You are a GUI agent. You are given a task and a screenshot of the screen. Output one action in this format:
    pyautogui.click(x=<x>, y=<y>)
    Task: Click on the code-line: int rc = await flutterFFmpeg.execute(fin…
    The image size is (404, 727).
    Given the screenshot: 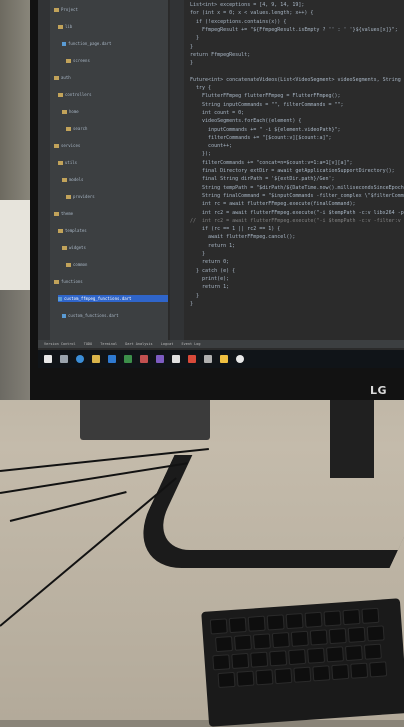 What is the action you would take?
    pyautogui.click(x=273, y=204)
    